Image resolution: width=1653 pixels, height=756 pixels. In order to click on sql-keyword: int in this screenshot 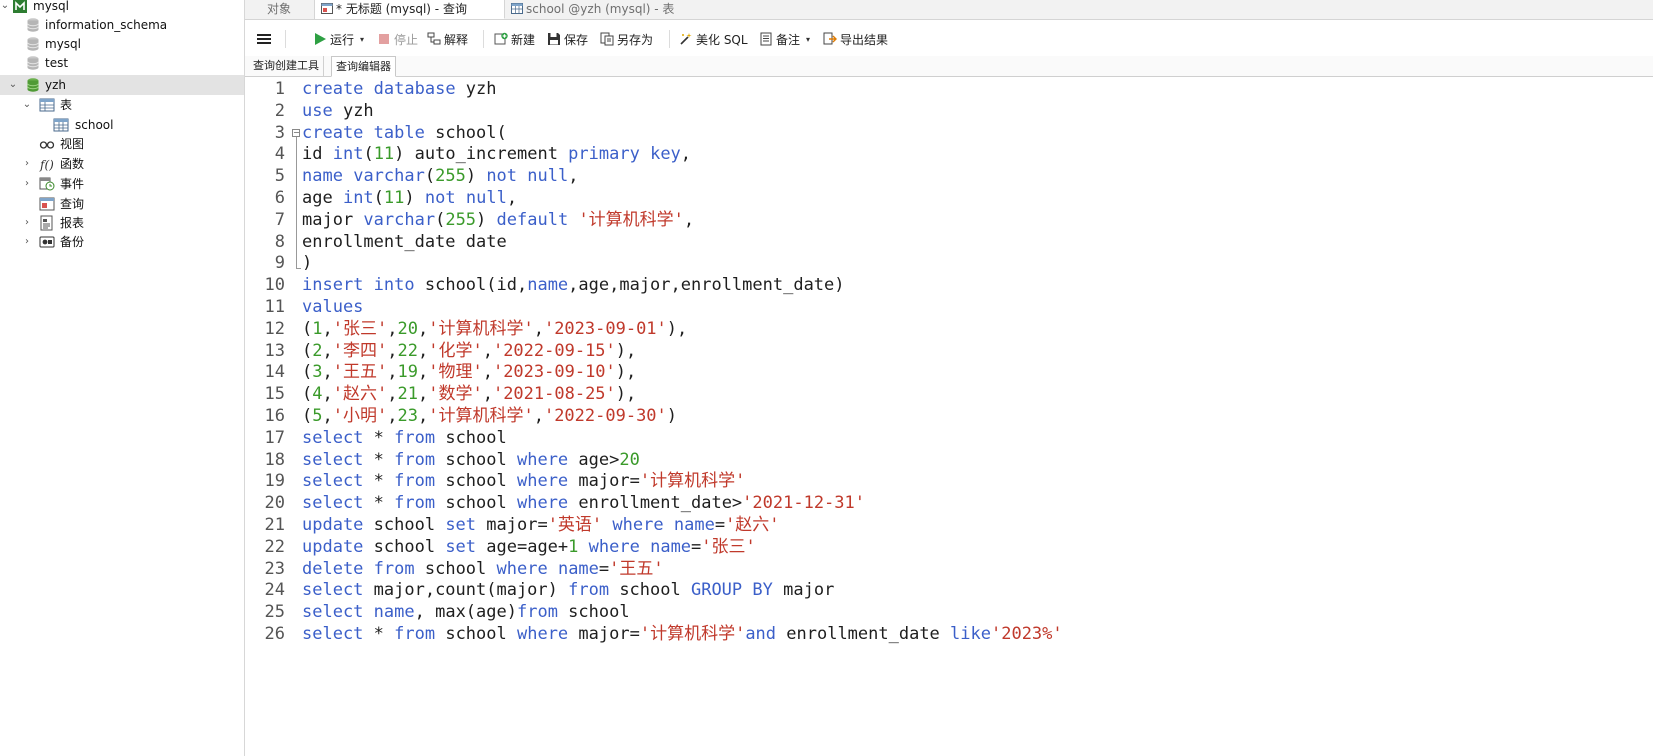, I will do `click(358, 198)`.